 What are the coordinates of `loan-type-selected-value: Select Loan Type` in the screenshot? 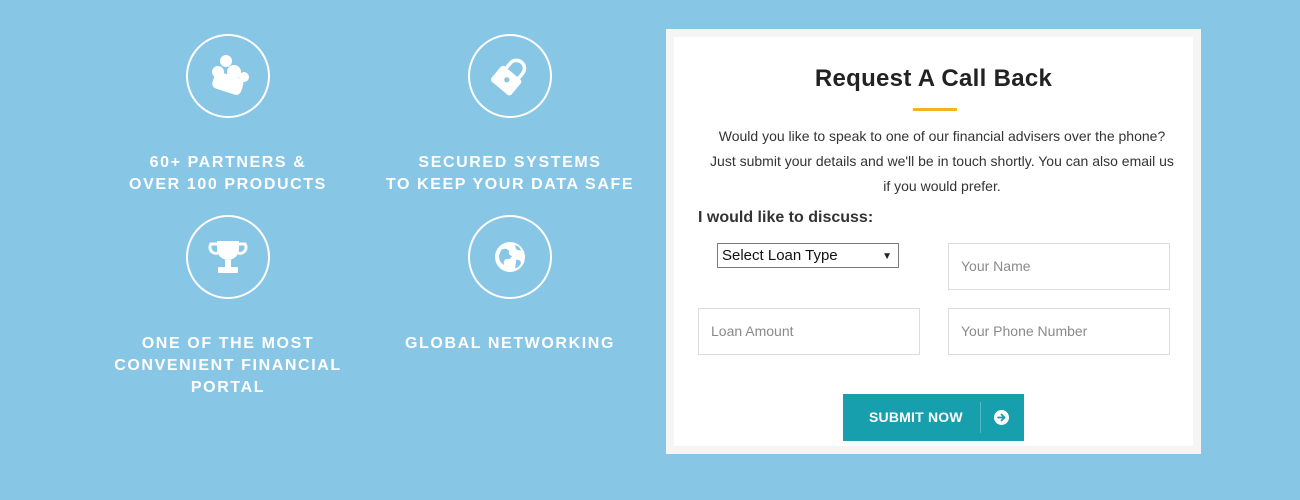 It's located at (780, 255).